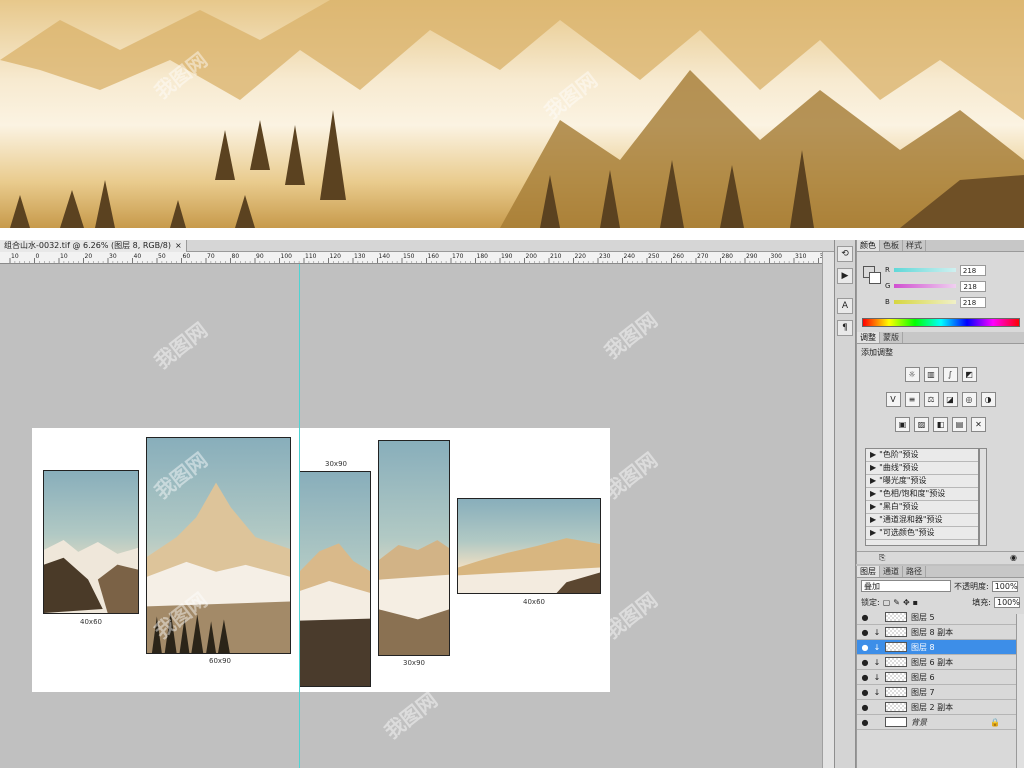  Describe the element at coordinates (940, 647) in the screenshot. I see `layer-row: ● ↓ 图层 8` at that location.